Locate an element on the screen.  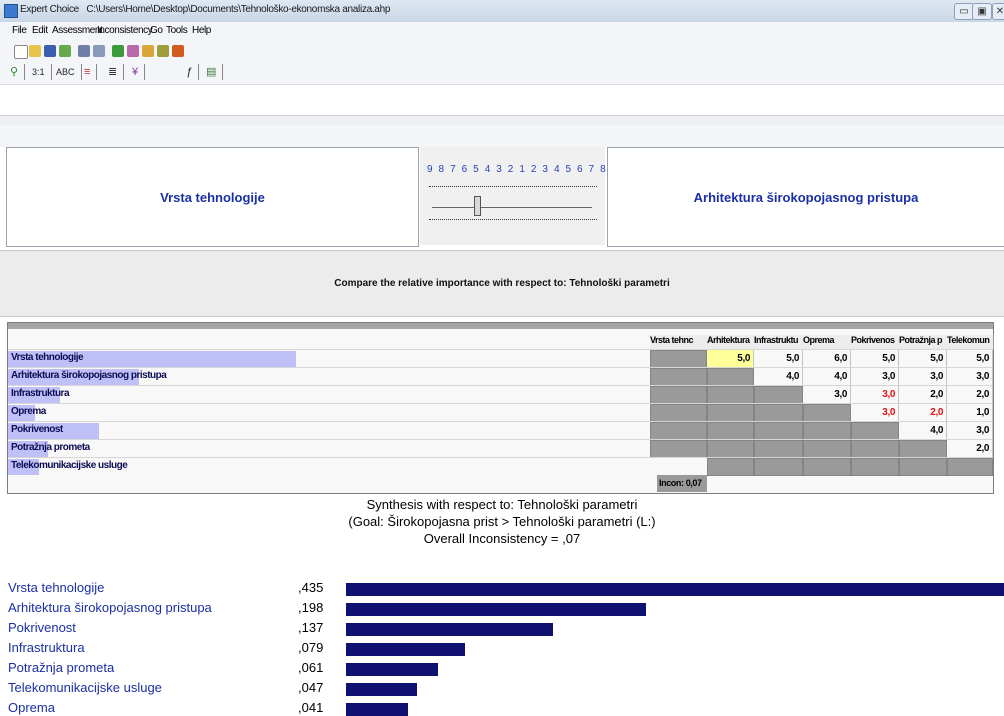
open-folder-icon is located at coordinates (35, 51).